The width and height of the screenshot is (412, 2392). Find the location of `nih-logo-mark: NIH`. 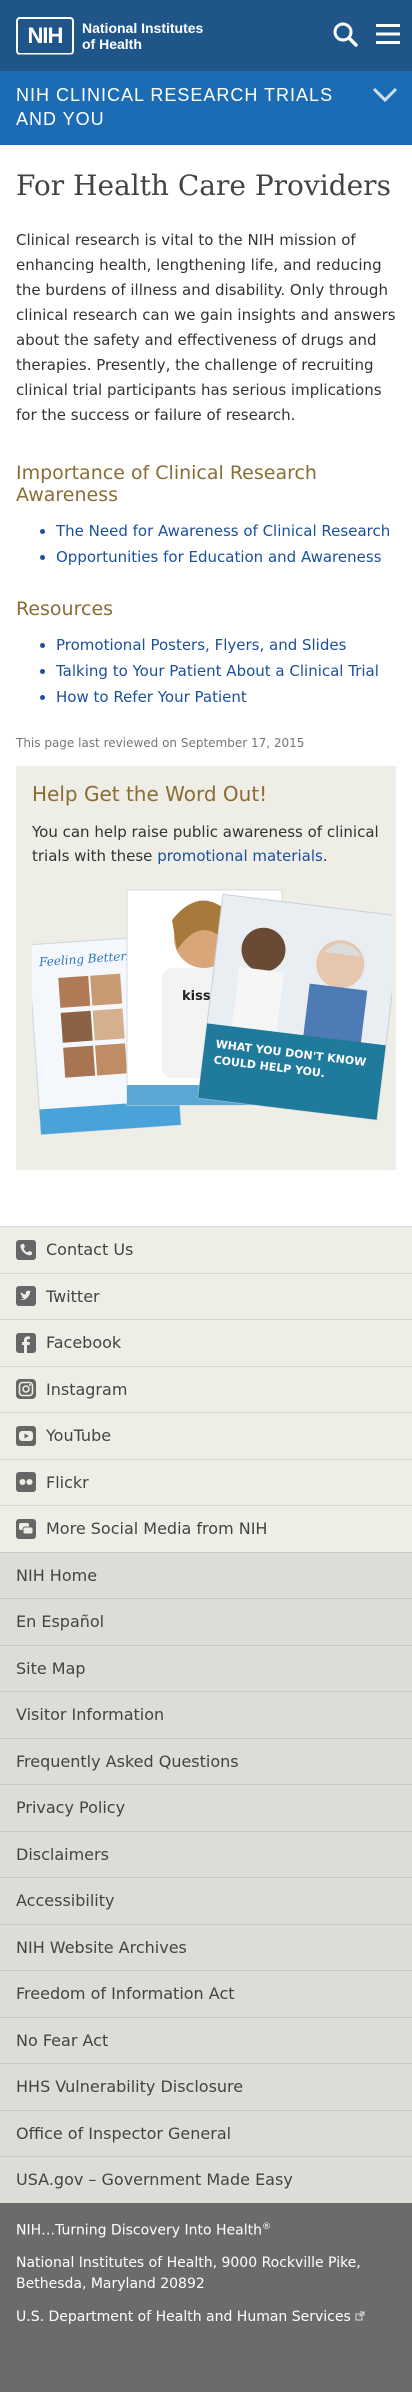

nih-logo-mark: NIH is located at coordinates (45, 35).